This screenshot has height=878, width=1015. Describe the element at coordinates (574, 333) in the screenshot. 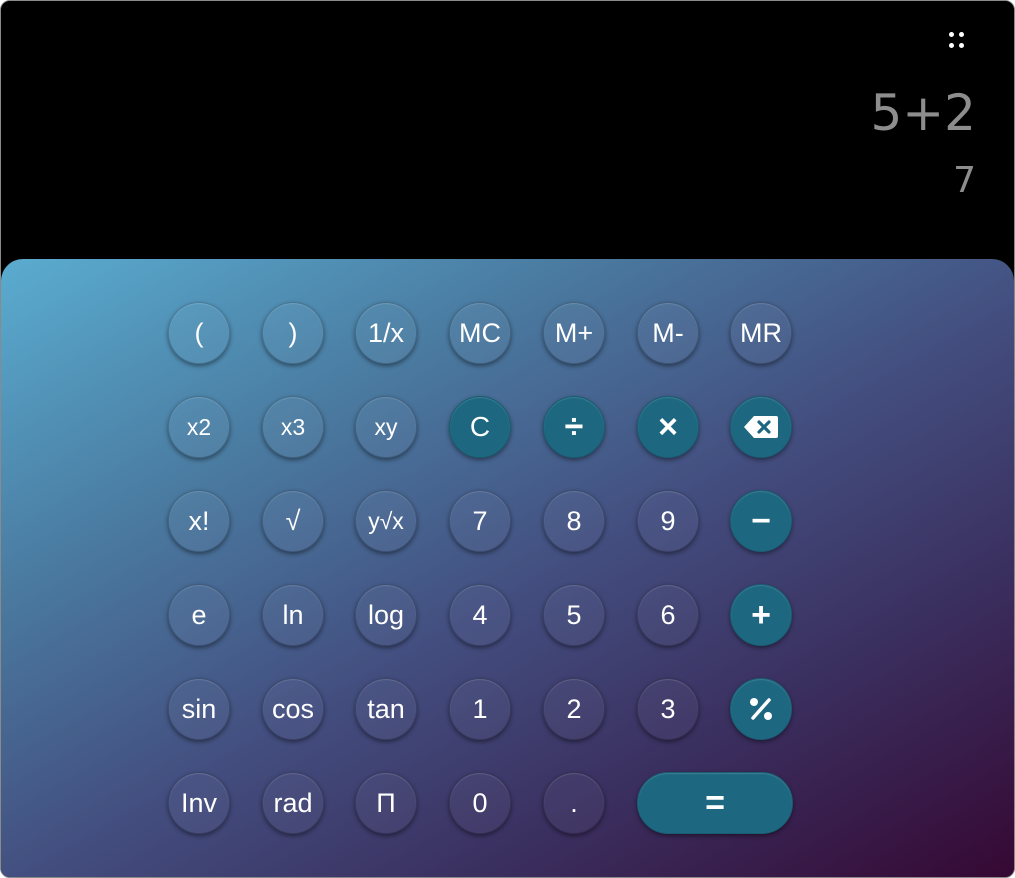

I see `memory-add-button: M+` at that location.